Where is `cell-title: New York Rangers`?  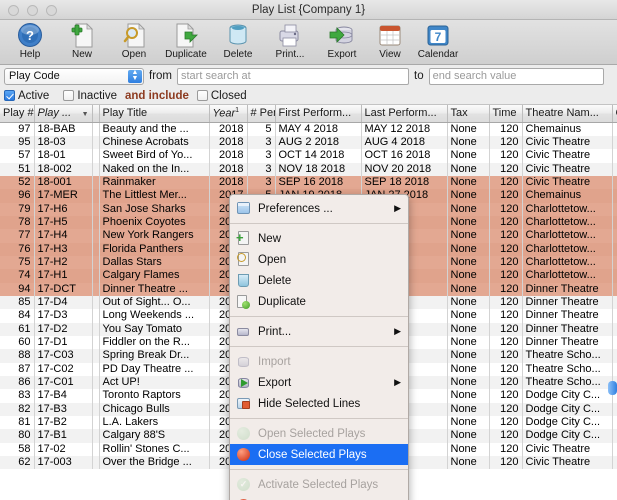 cell-title: New York Rangers is located at coordinates (154, 236).